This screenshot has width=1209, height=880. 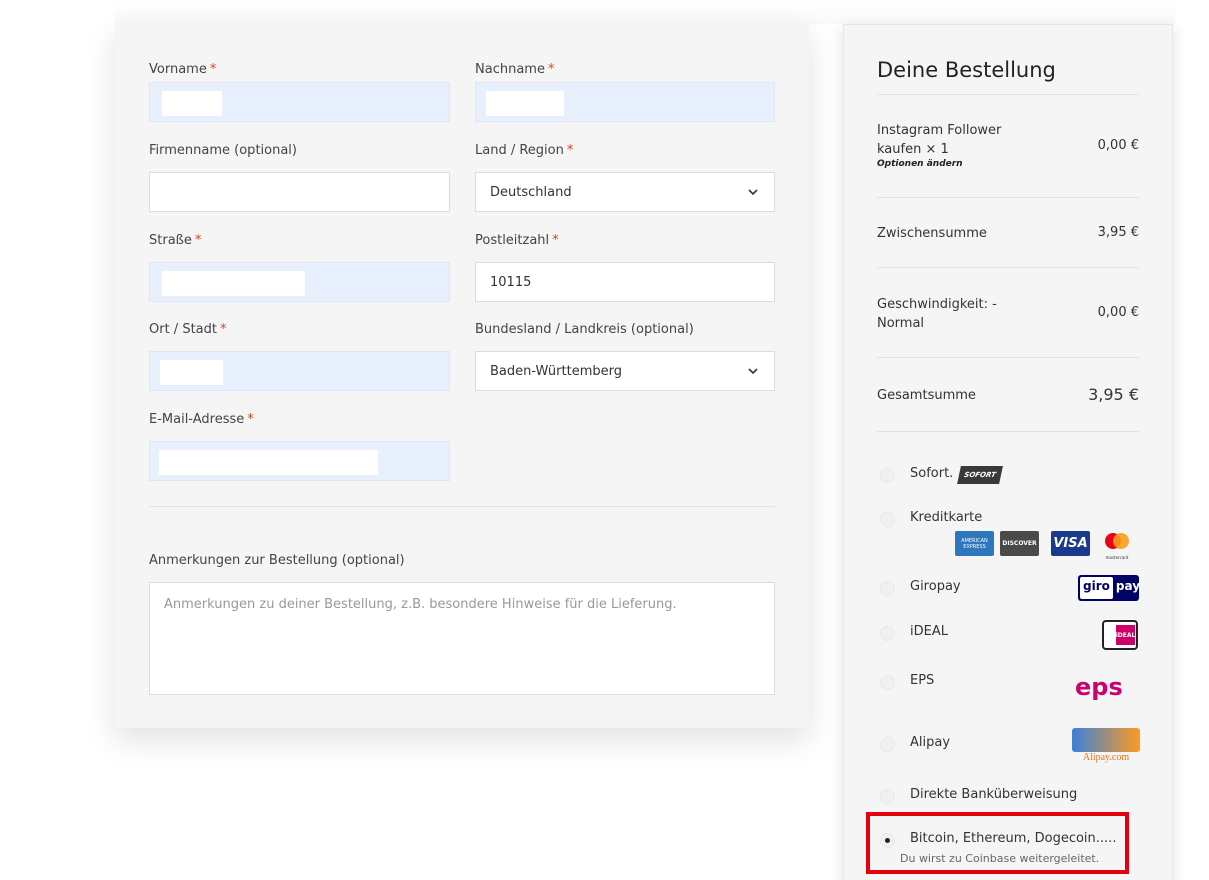 What do you see at coordinates (1118, 232) in the screenshot?
I see `subtotal-value: 3,95 €` at bounding box center [1118, 232].